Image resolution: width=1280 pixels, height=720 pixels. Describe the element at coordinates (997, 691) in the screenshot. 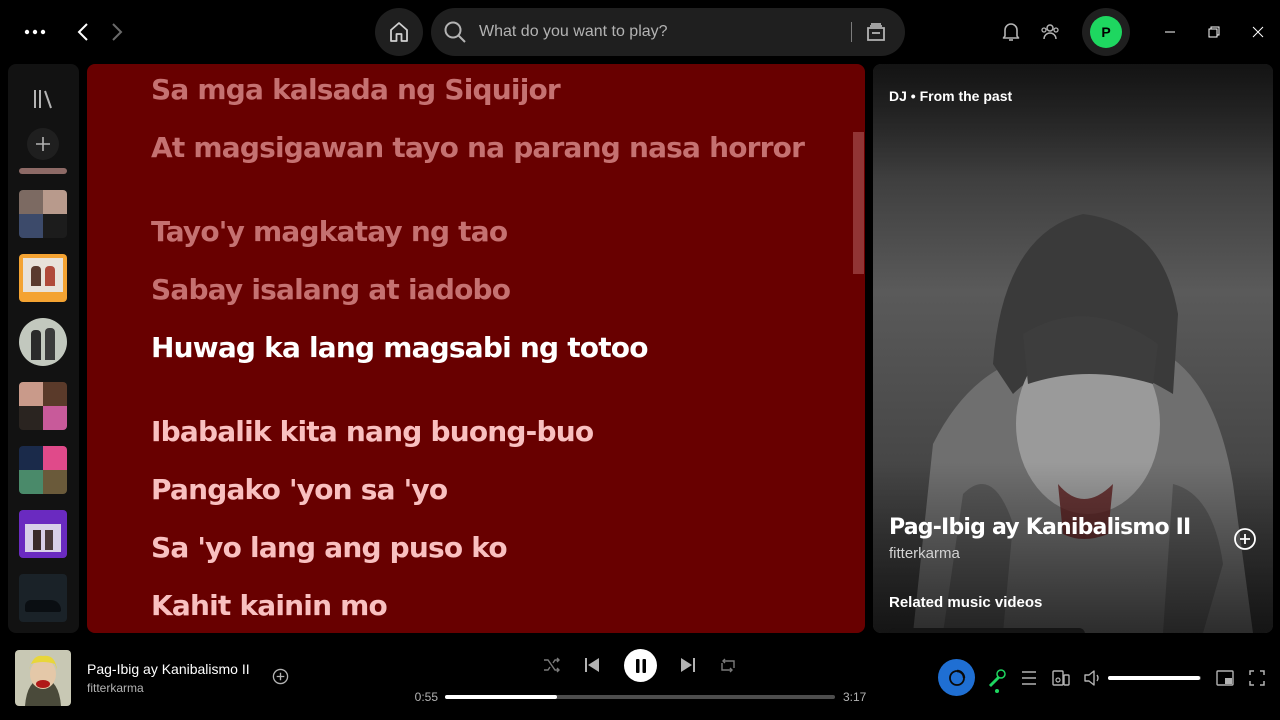

I see `active-indicator` at that location.